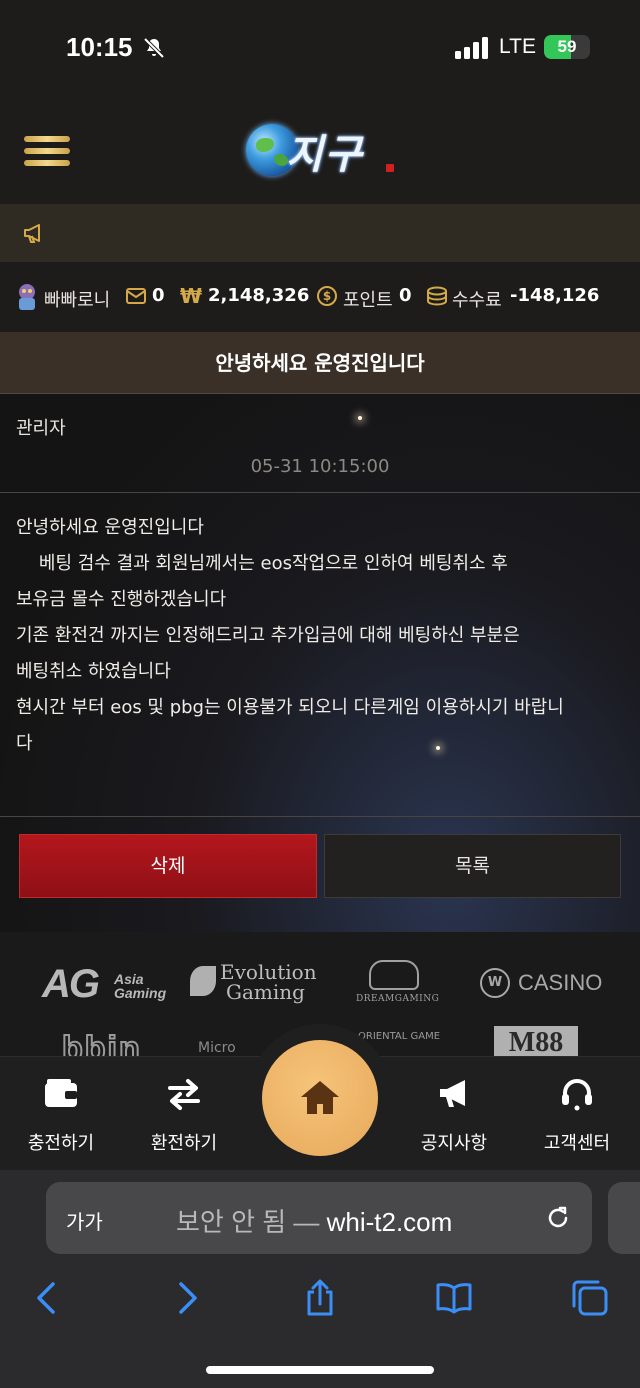  Describe the element at coordinates (320, 48) in the screenshot. I see `status-bar: 10:15 LTE 59` at that location.